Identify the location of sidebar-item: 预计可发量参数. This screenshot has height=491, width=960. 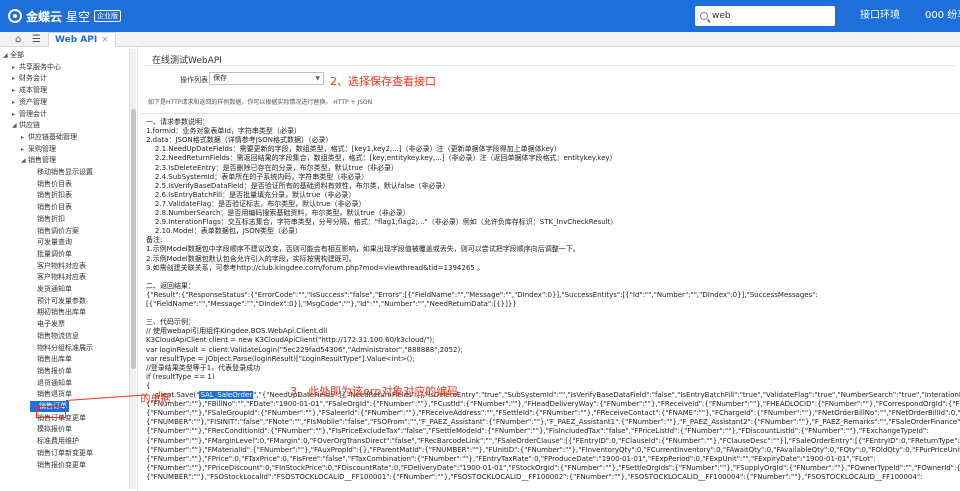
(58, 301).